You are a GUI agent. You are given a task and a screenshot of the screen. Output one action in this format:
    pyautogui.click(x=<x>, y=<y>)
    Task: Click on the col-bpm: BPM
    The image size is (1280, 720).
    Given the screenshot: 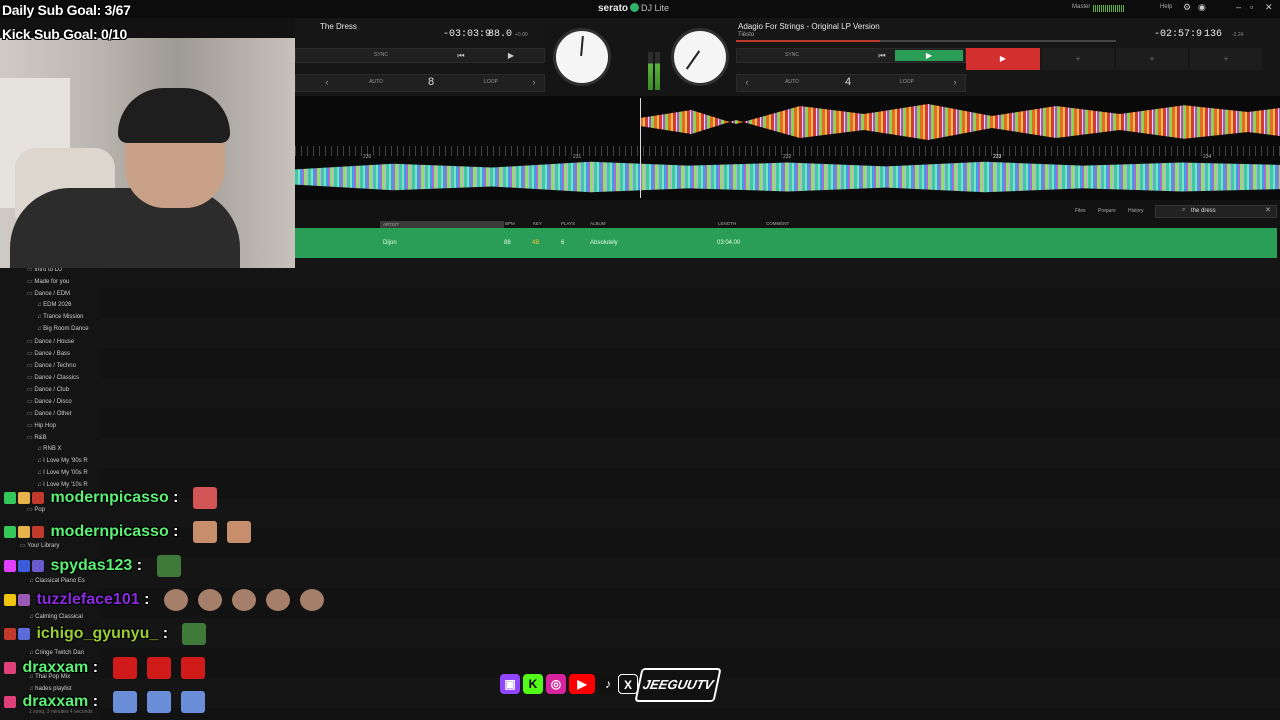 What is the action you would take?
    pyautogui.click(x=510, y=223)
    